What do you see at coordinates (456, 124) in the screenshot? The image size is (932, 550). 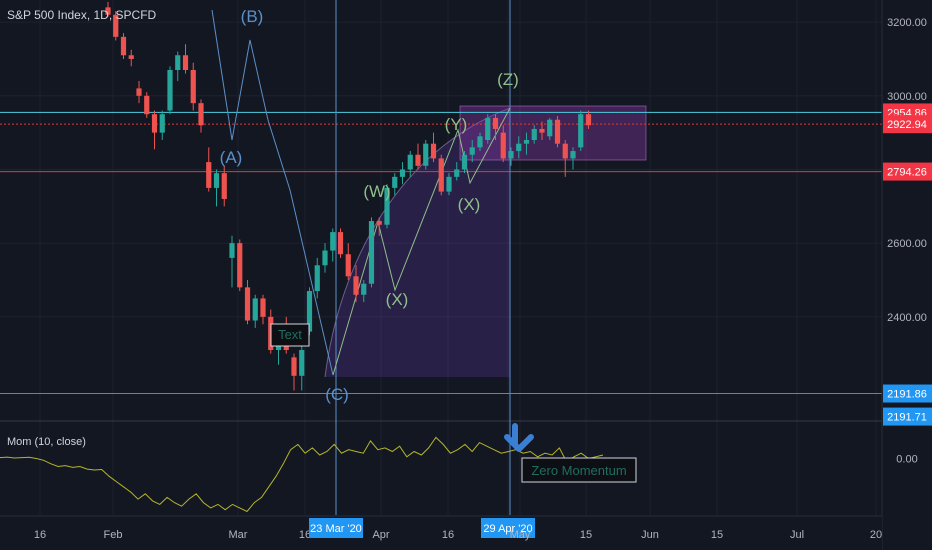 I see `wave-label: (Y)` at bounding box center [456, 124].